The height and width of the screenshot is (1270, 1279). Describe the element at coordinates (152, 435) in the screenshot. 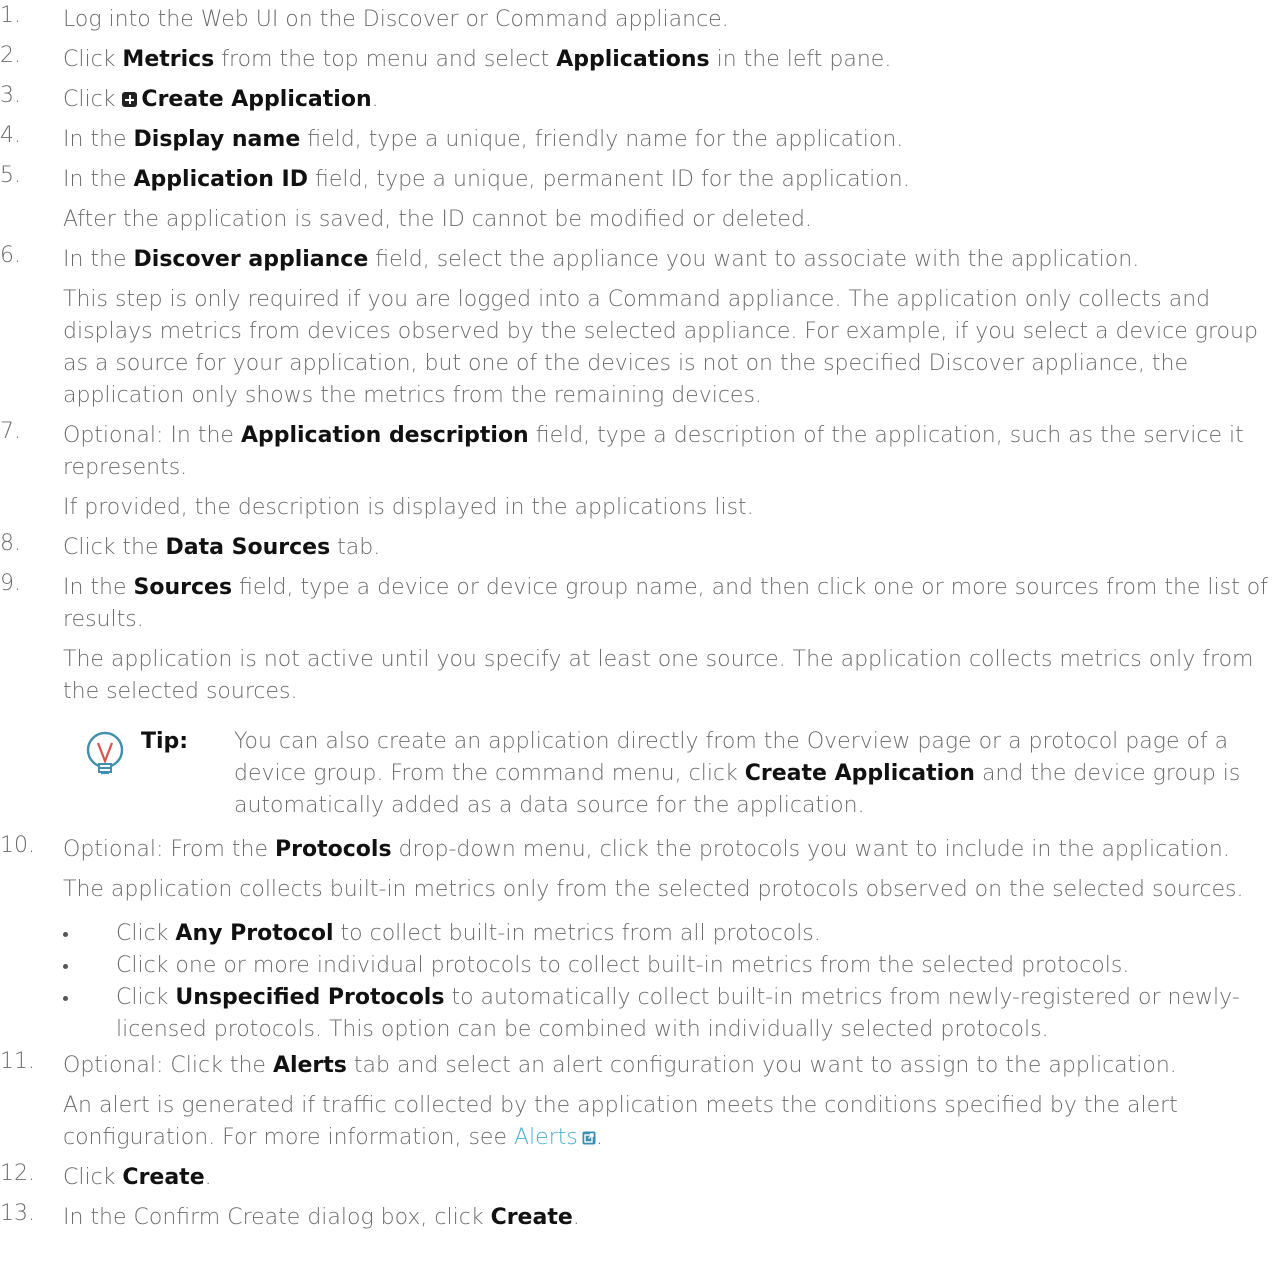

I see `text-run: Optional: In the` at that location.